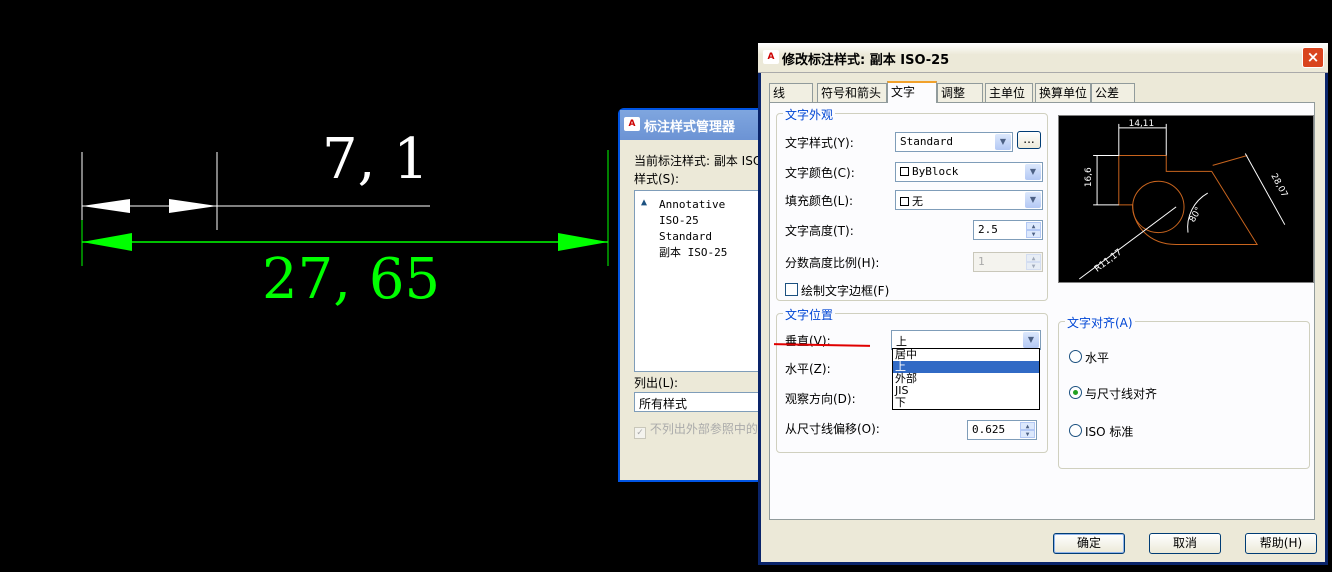 The height and width of the screenshot is (572, 1332). I want to click on align-with-dimline-label: 与尺寸线对齐, so click(1121, 394).